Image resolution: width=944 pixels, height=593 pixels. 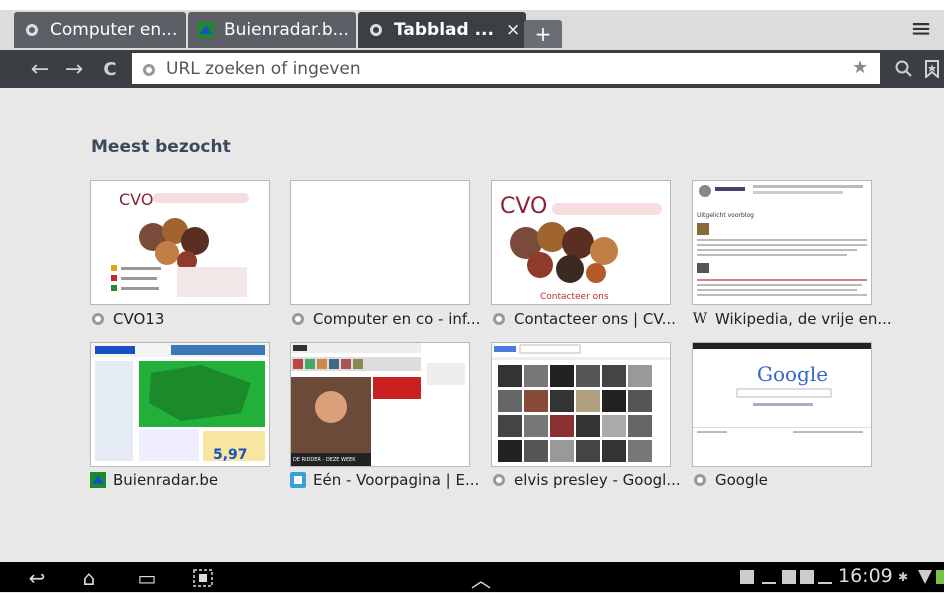 What do you see at coordinates (903, 577) in the screenshot?
I see `bluetooth-icon: ✱` at bounding box center [903, 577].